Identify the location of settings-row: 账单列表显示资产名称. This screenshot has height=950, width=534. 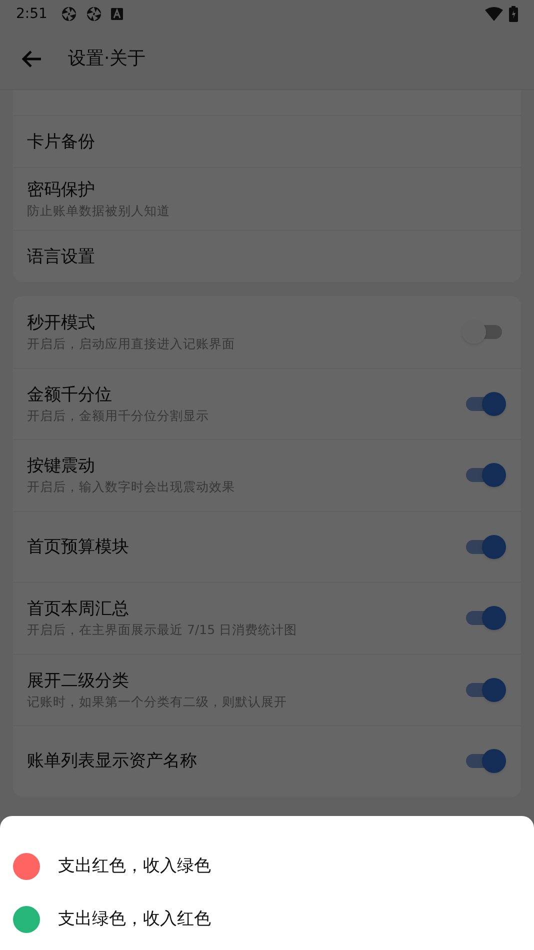
(267, 760).